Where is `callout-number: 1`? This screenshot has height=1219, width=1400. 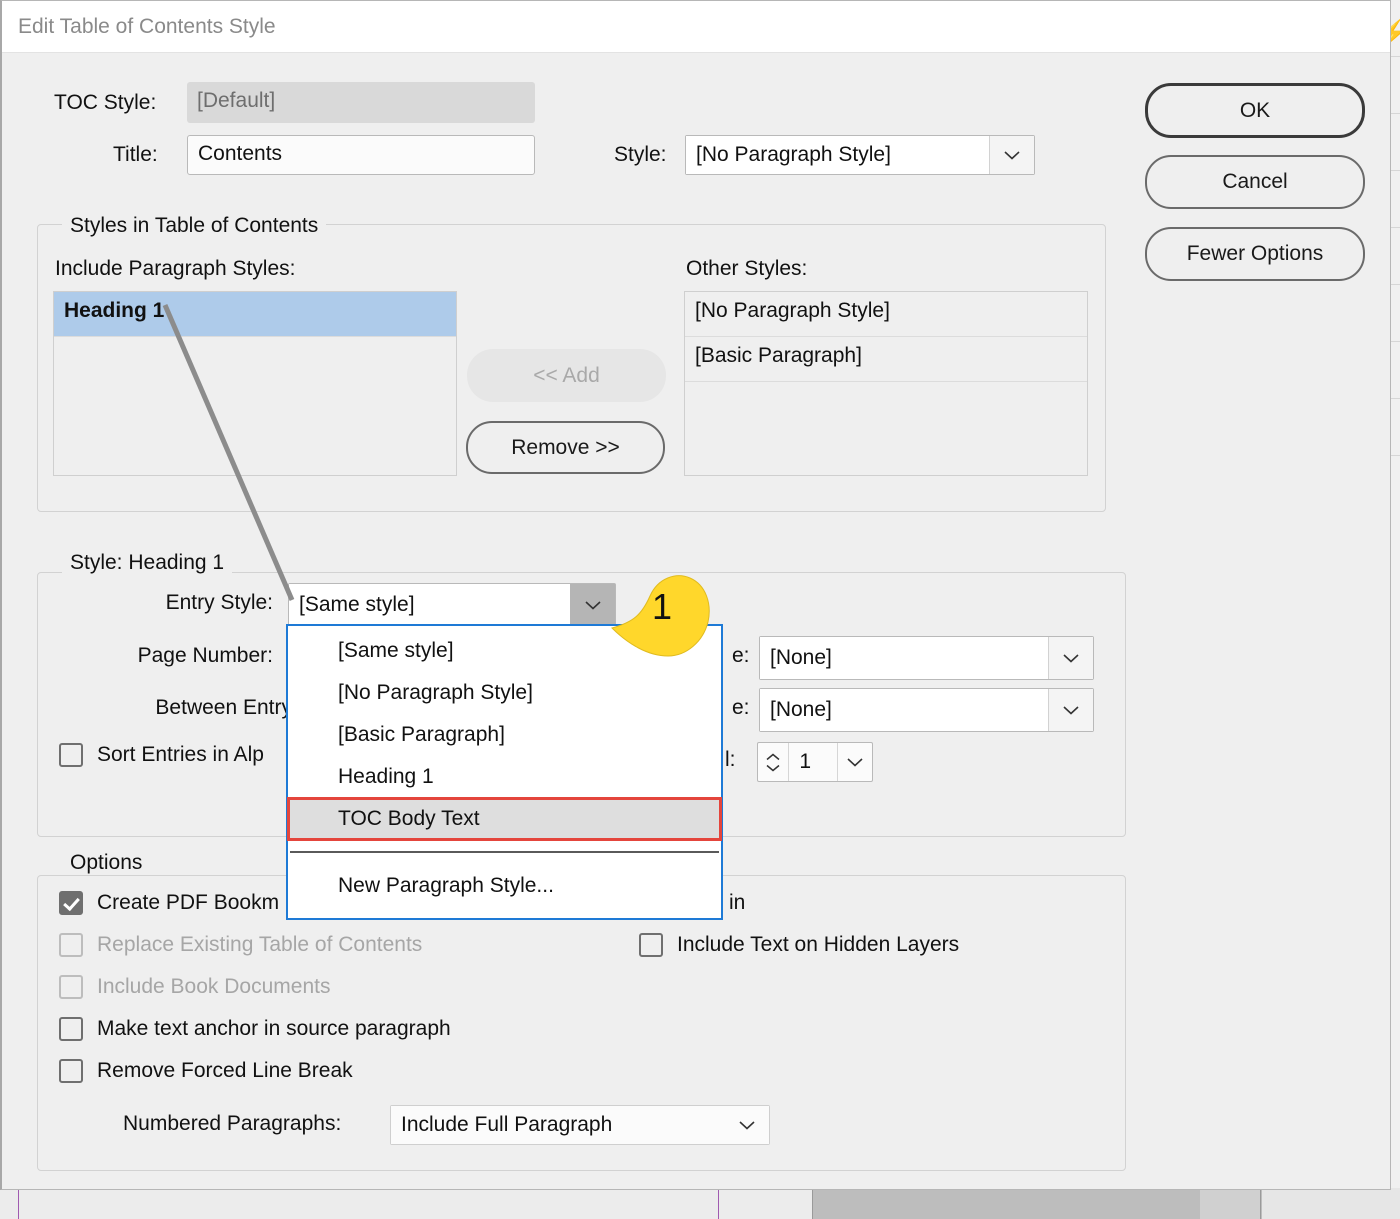 callout-number: 1 is located at coordinates (662, 606).